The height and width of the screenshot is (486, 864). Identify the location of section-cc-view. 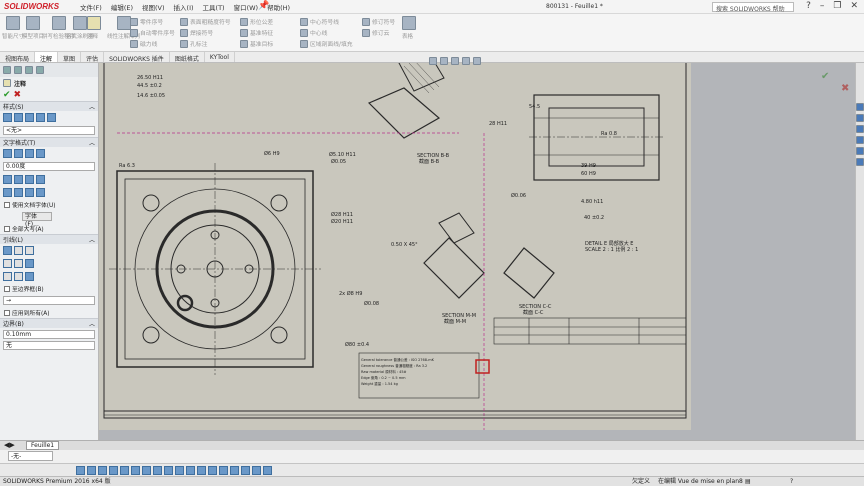
(529, 273).